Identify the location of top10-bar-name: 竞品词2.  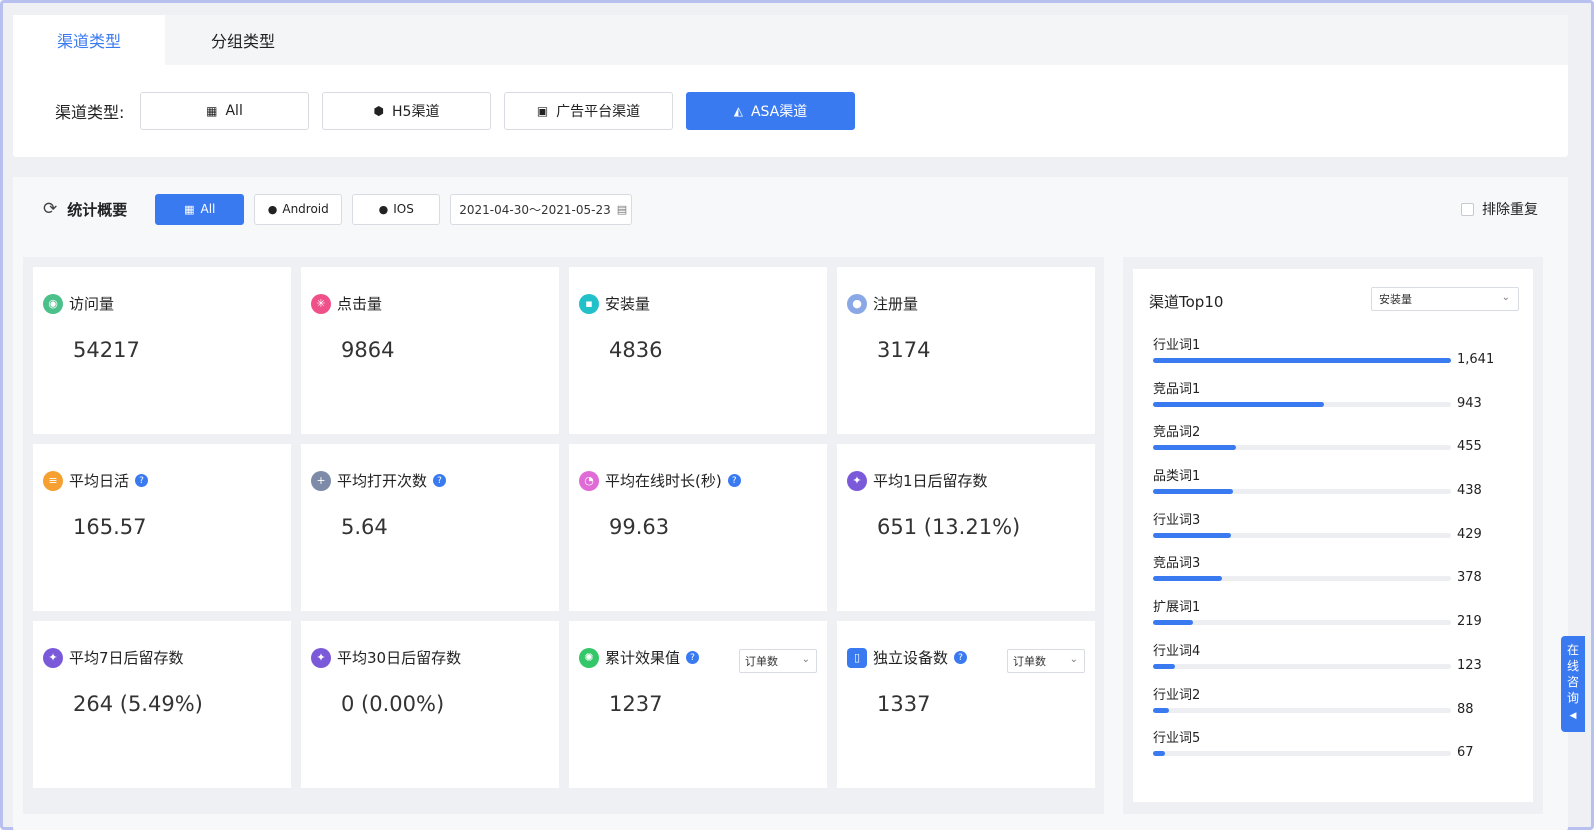
(1177, 433).